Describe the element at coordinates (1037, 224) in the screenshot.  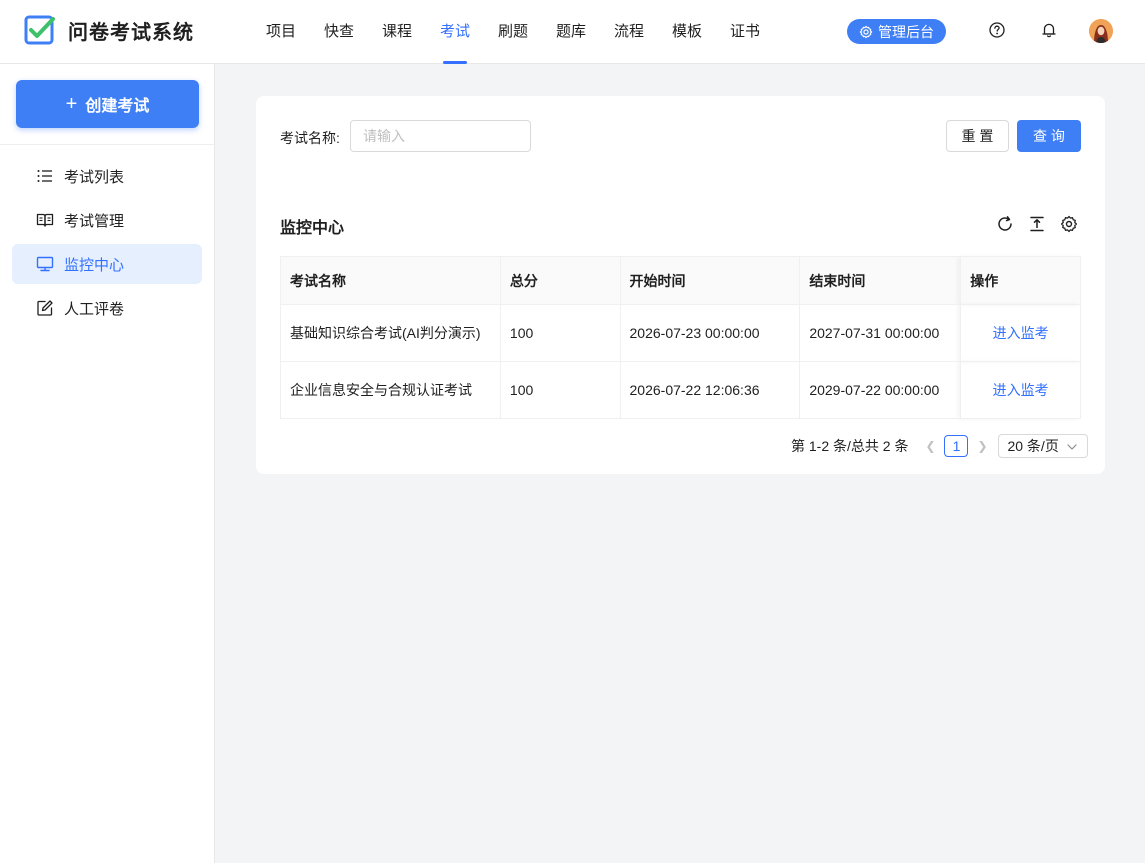
I see `column-height-icon` at that location.